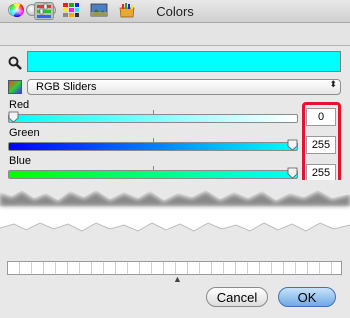 The width and height of the screenshot is (350, 318). Describe the element at coordinates (24, 133) in the screenshot. I see `green-label: Green` at that location.